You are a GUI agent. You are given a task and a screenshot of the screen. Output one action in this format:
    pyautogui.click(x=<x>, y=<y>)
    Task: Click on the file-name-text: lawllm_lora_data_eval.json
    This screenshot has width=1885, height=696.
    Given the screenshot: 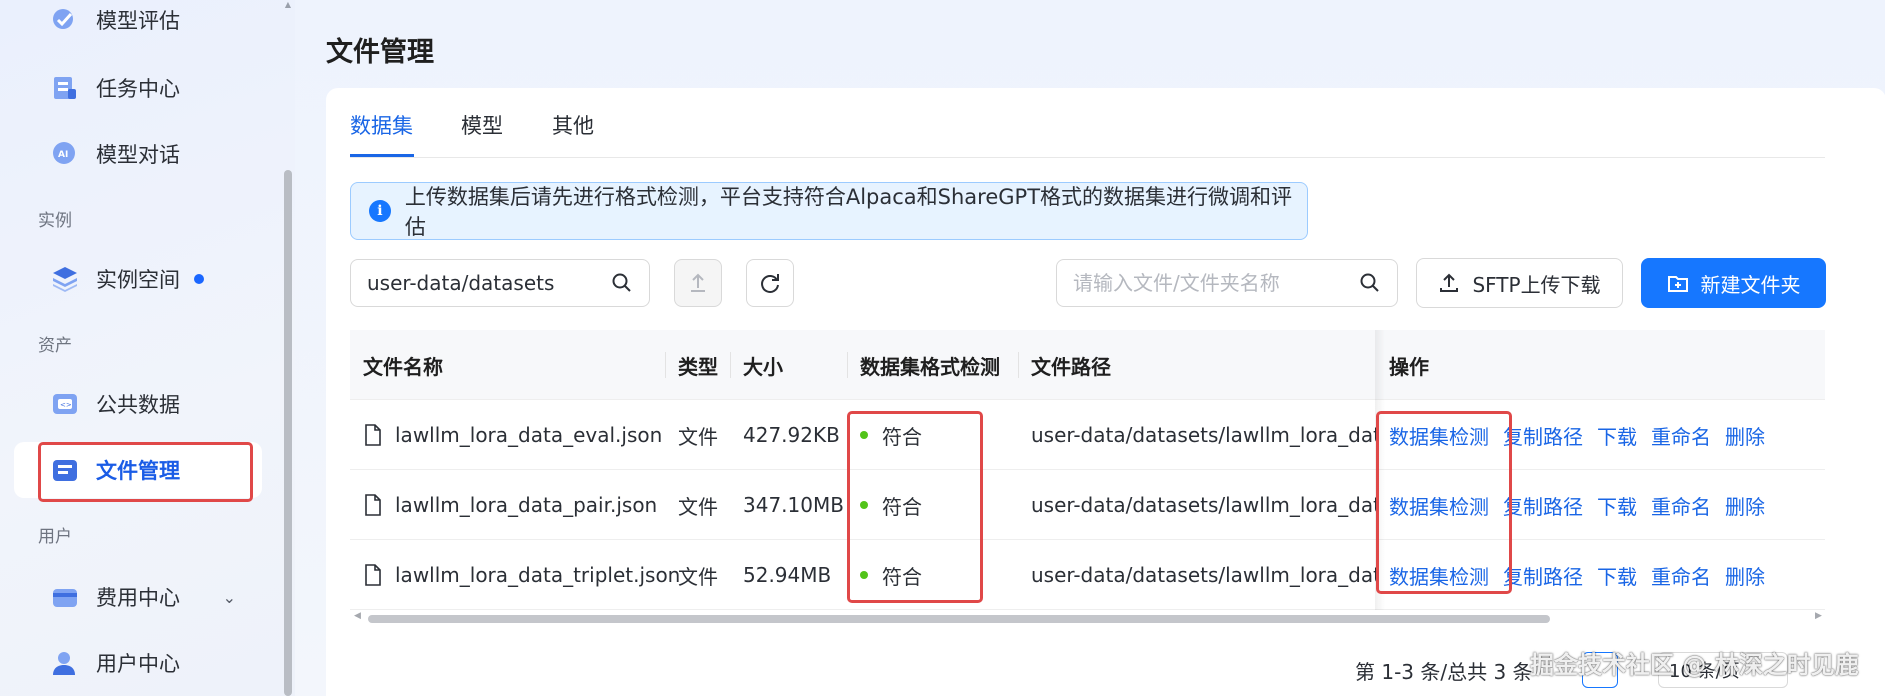 What is the action you would take?
    pyautogui.click(x=529, y=435)
    